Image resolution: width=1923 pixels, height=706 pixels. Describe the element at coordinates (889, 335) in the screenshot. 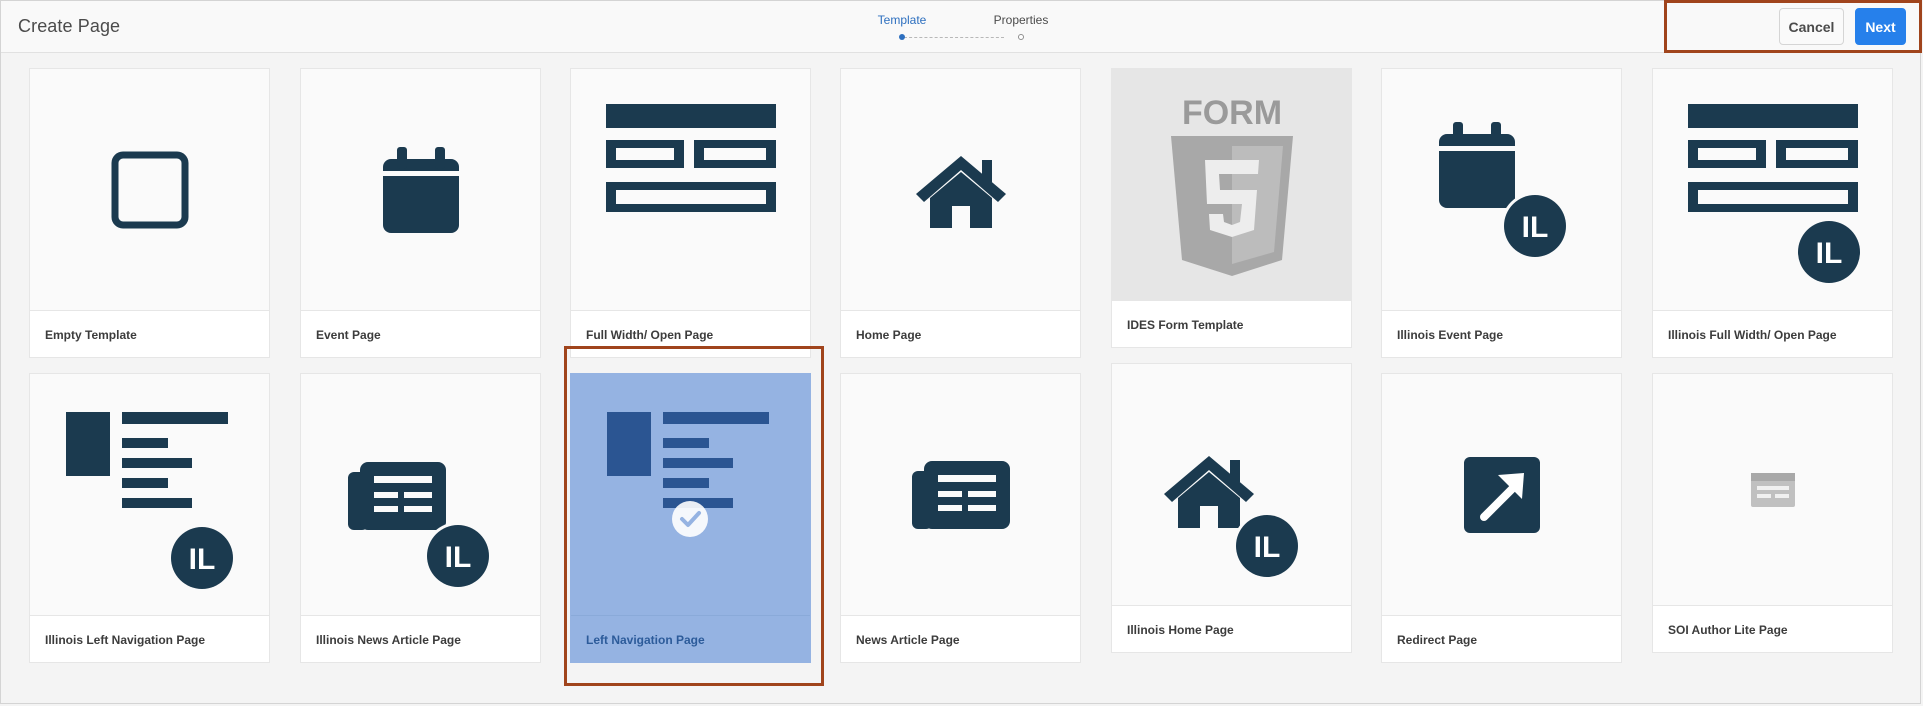

I see `template-label: Home Page` at that location.